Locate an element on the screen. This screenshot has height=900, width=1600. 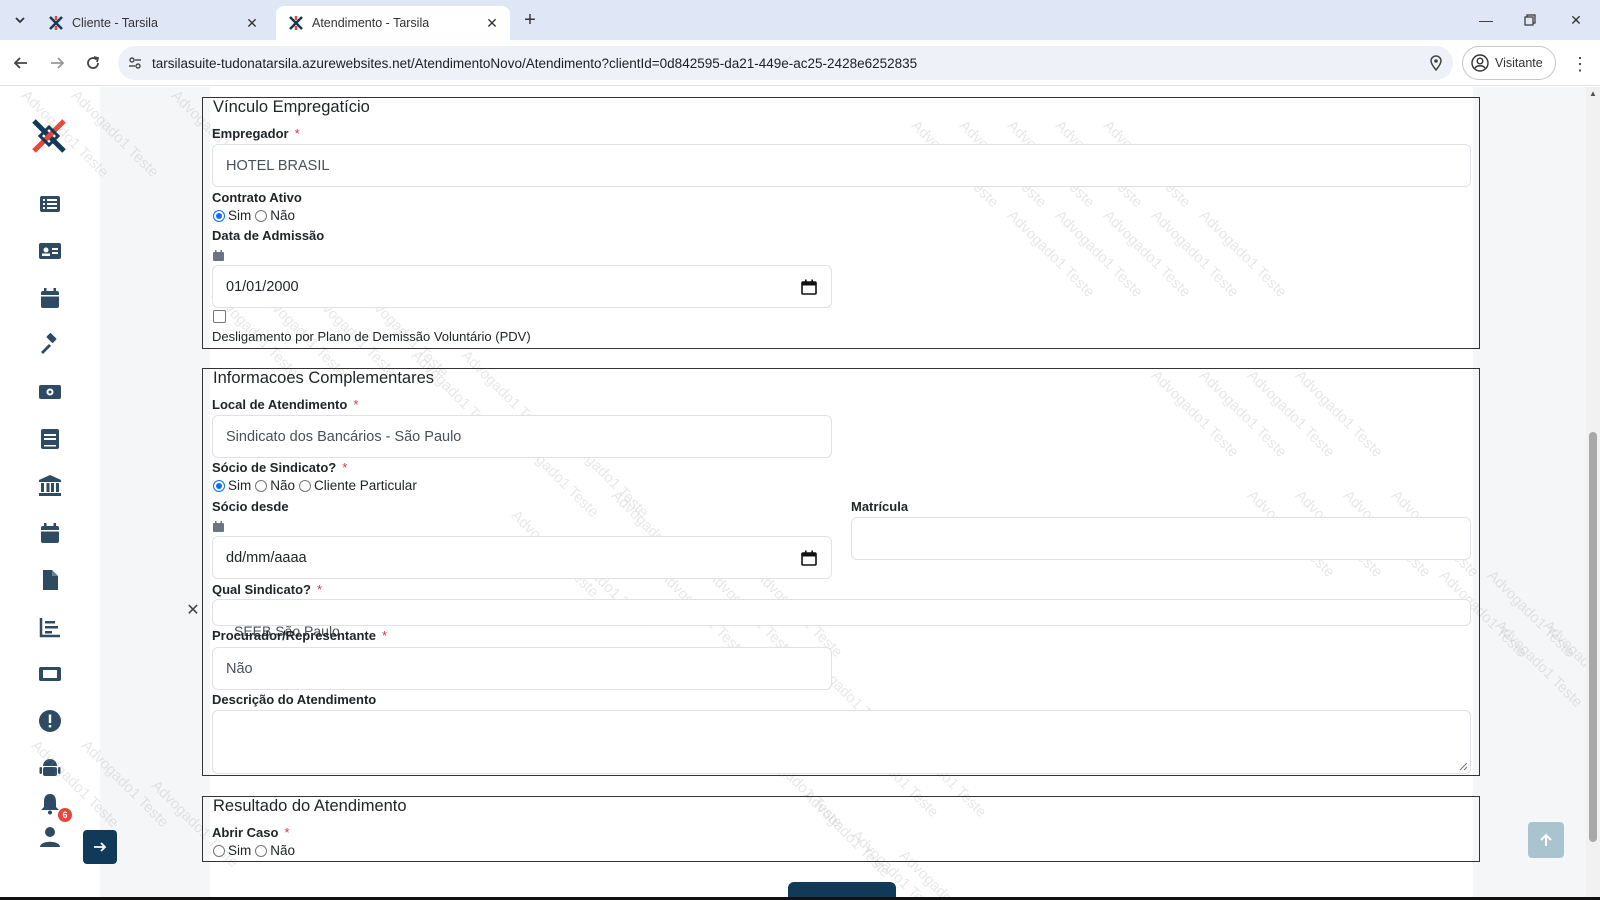
browser-menu-button: ⋮ is located at coordinates (1580, 64).